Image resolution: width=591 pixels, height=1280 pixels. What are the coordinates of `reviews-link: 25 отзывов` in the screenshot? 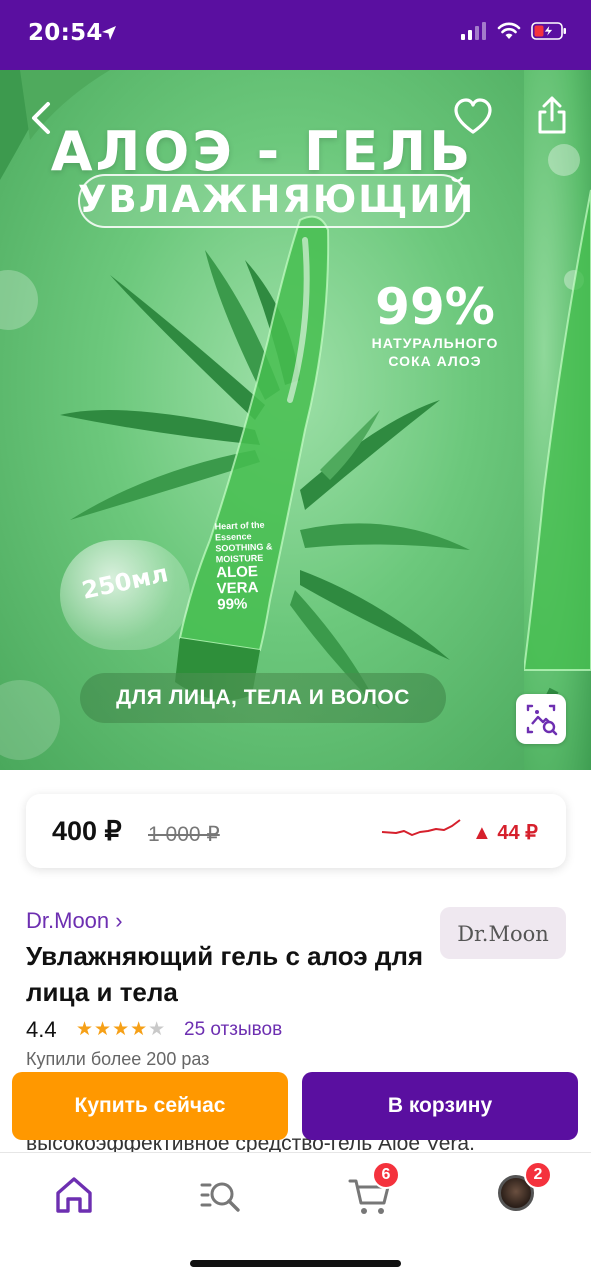 It's located at (233, 1030).